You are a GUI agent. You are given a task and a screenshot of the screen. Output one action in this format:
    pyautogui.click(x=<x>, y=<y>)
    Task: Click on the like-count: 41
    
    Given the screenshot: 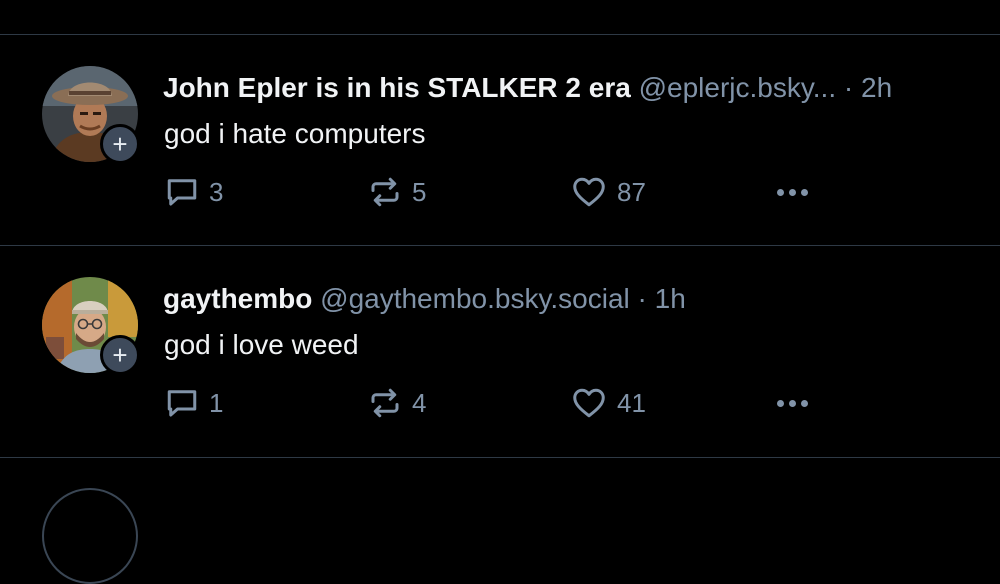 What is the action you would take?
    pyautogui.click(x=631, y=402)
    